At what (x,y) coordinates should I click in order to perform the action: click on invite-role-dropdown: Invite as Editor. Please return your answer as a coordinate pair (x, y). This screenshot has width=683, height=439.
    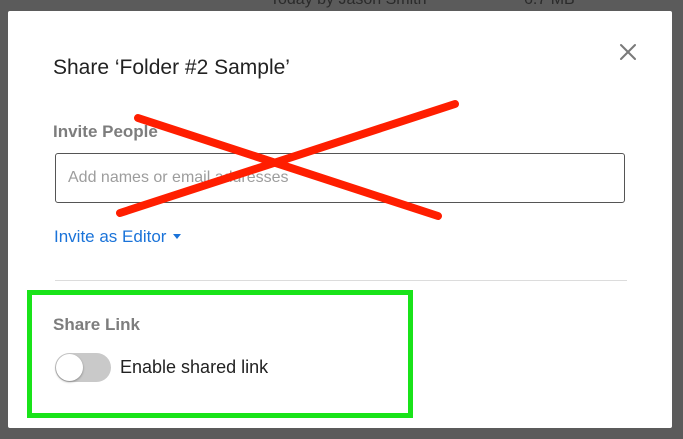
    Looking at the image, I should click on (118, 237).